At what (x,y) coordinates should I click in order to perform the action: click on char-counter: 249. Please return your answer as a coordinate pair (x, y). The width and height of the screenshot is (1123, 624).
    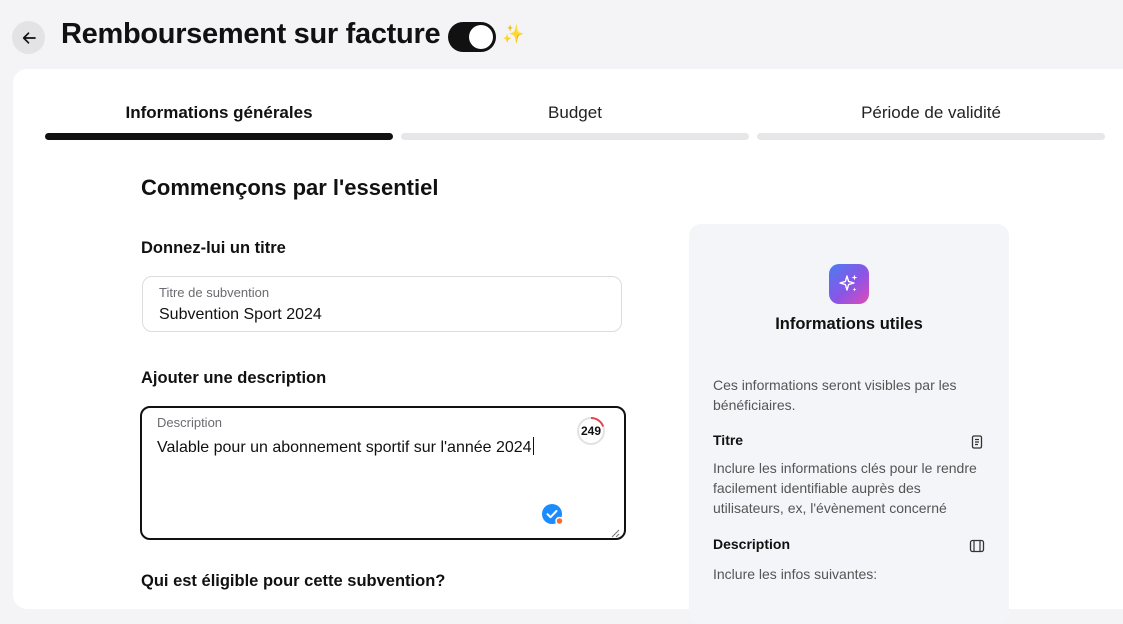
    Looking at the image, I should click on (591, 431).